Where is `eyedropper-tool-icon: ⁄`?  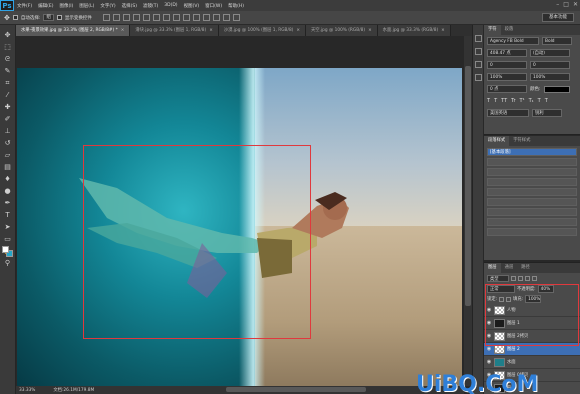 eyedropper-tool-icon: ⁄ is located at coordinates (7, 95).